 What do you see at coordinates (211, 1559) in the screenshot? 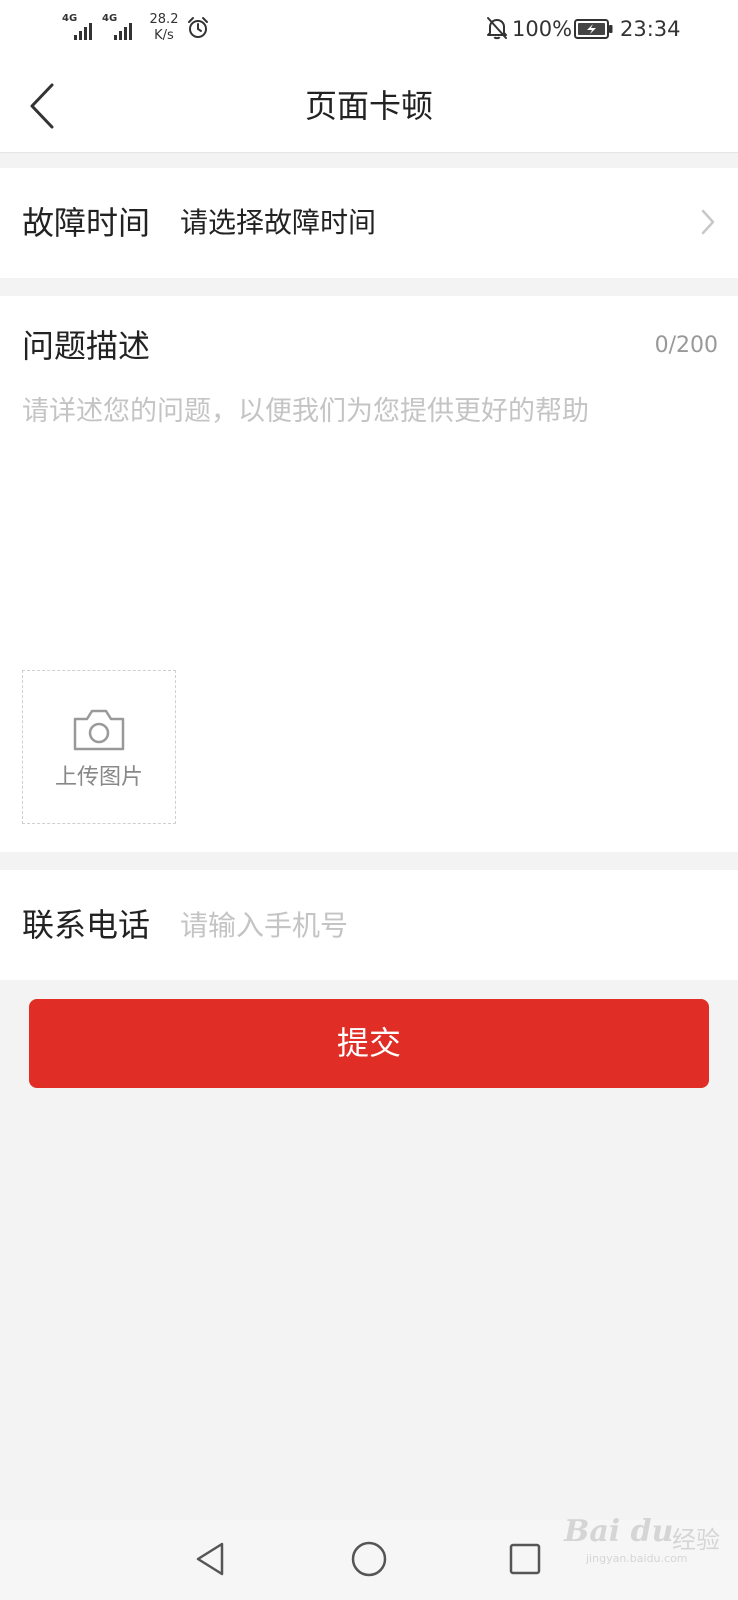
I see `nav-back-triangle-icon` at bounding box center [211, 1559].